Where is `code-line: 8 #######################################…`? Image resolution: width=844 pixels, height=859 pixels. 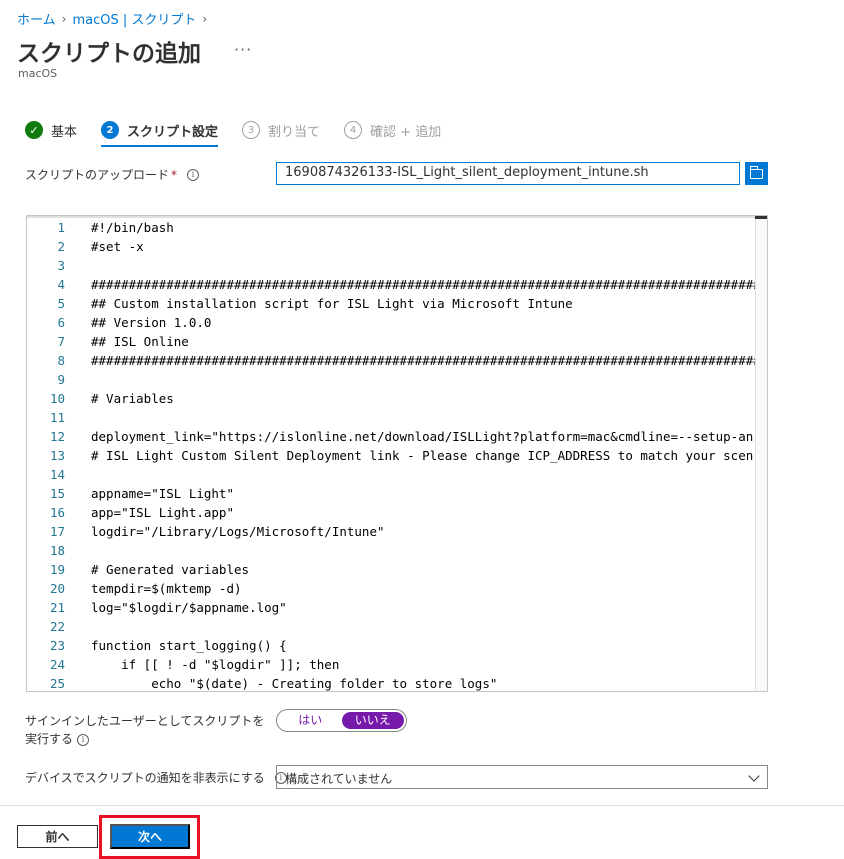 code-line: 8 #######################################… is located at coordinates (397, 360).